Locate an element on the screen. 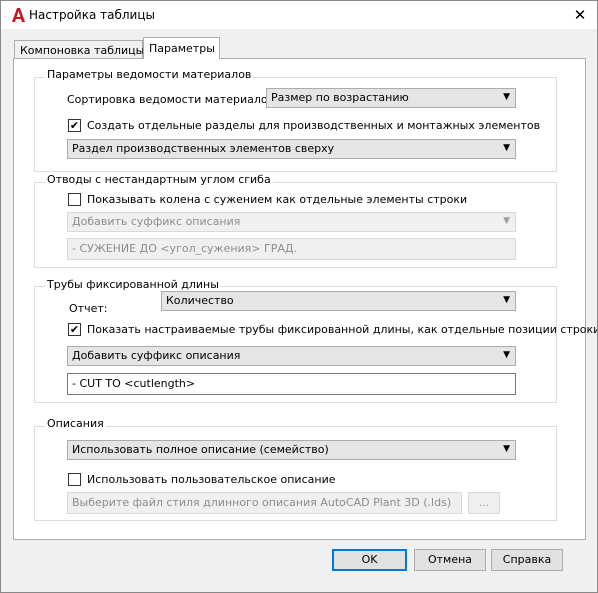 The width and height of the screenshot is (598, 593). bends-group-title: Отводы с нестандартным углом сгиба is located at coordinates (159, 179).